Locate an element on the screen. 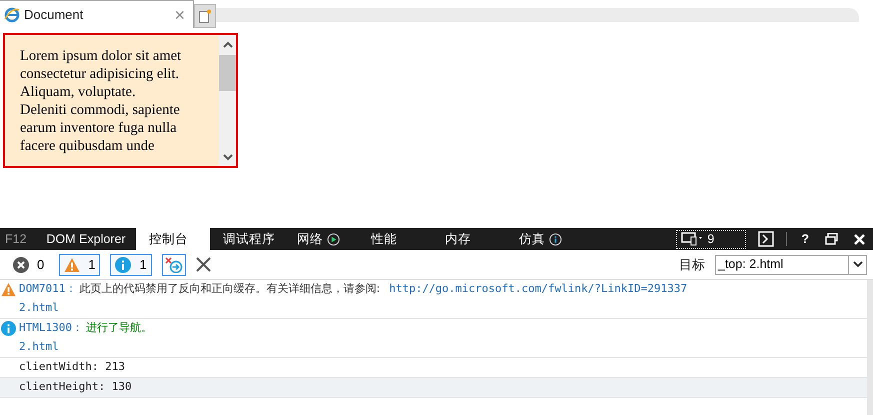 This screenshot has height=415, width=873. devtools-tab: 调试程序 is located at coordinates (247, 239).